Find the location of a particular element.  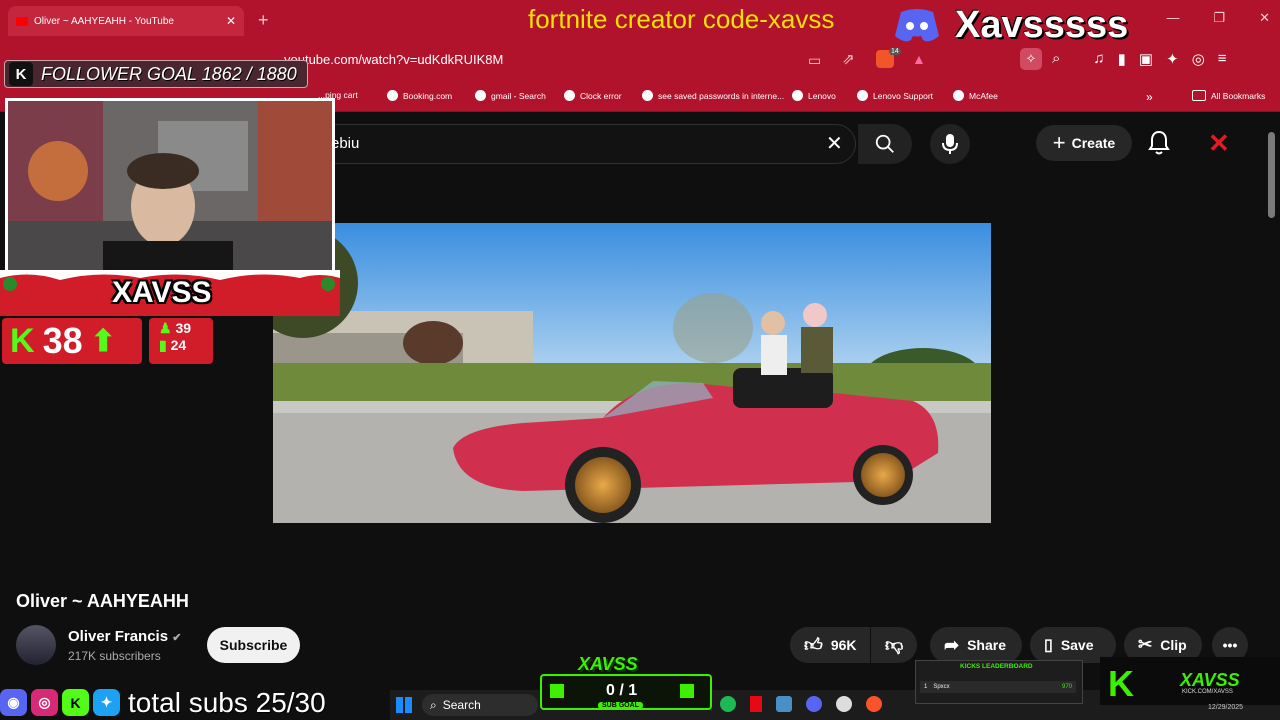

bookmark-item: Lenovo is located at coordinates (814, 95).